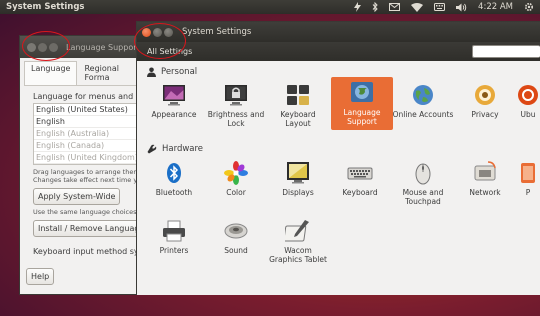 The width and height of the screenshot is (540, 316). What do you see at coordinates (45, 7) in the screenshot?
I see `active-app-title: System Settings` at bounding box center [45, 7].